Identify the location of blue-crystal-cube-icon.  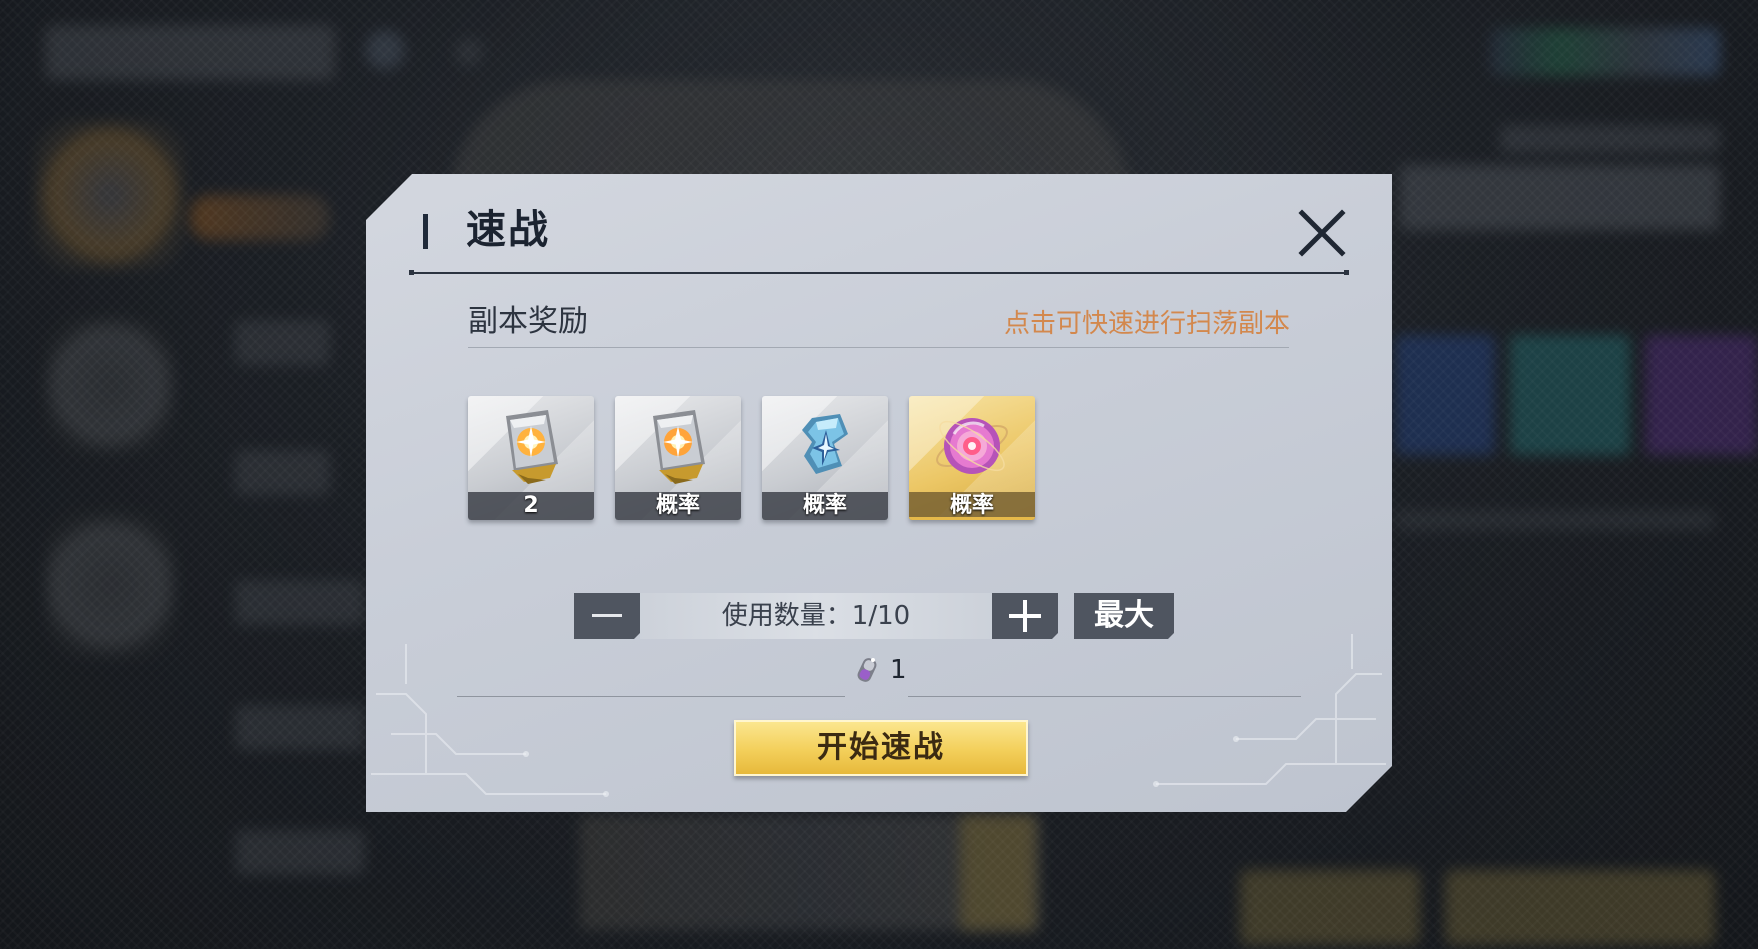
(825, 447).